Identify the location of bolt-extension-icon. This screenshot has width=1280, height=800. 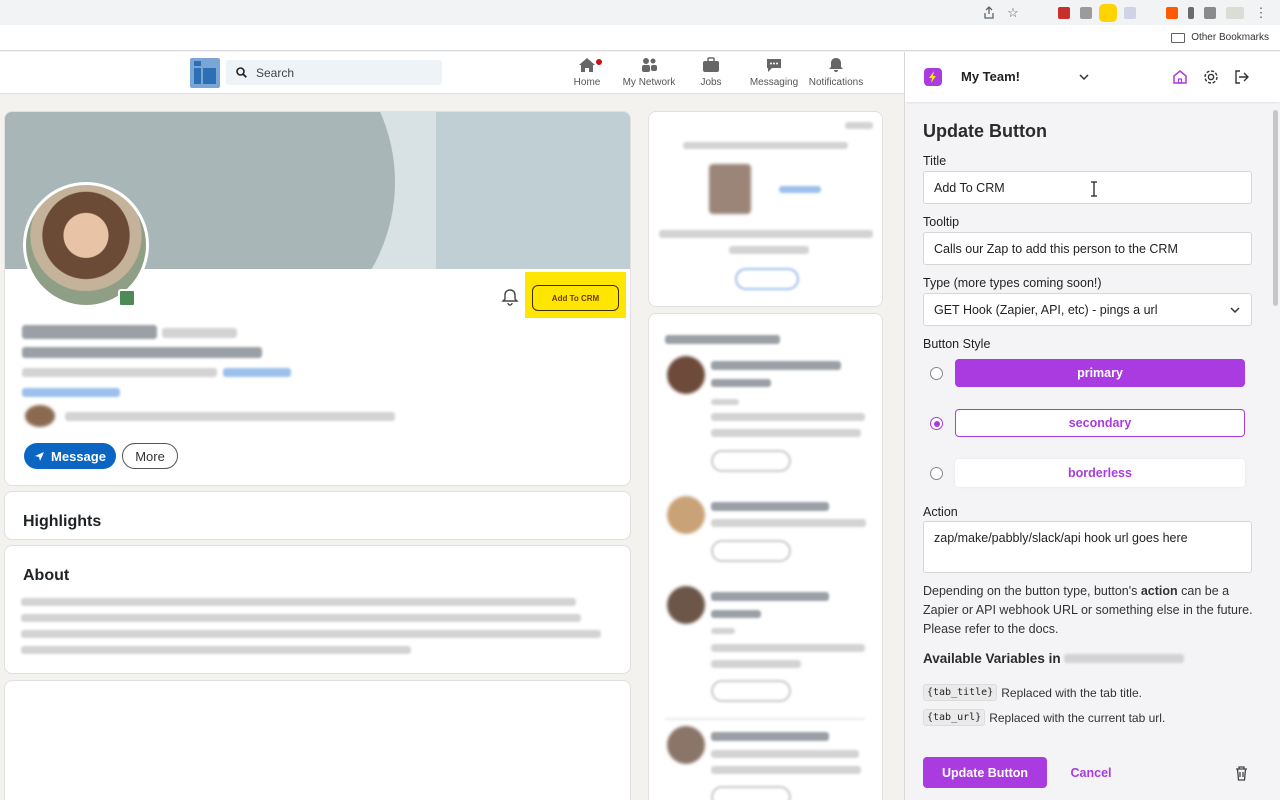
(1108, 13).